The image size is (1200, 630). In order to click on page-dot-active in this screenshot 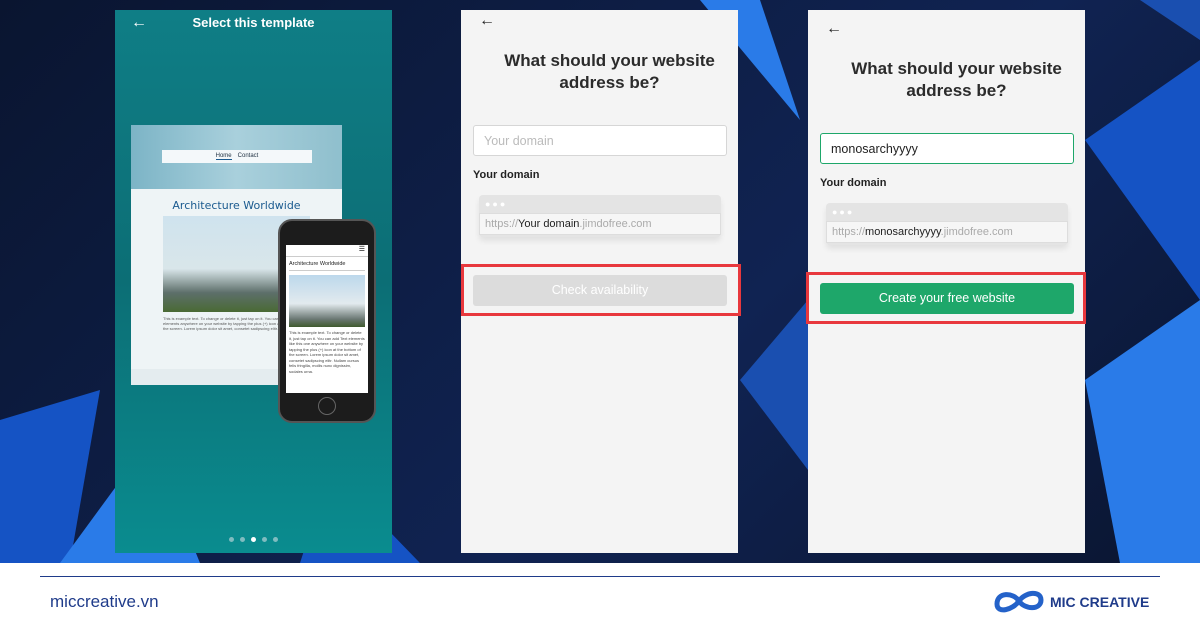, I will do `click(253, 539)`.